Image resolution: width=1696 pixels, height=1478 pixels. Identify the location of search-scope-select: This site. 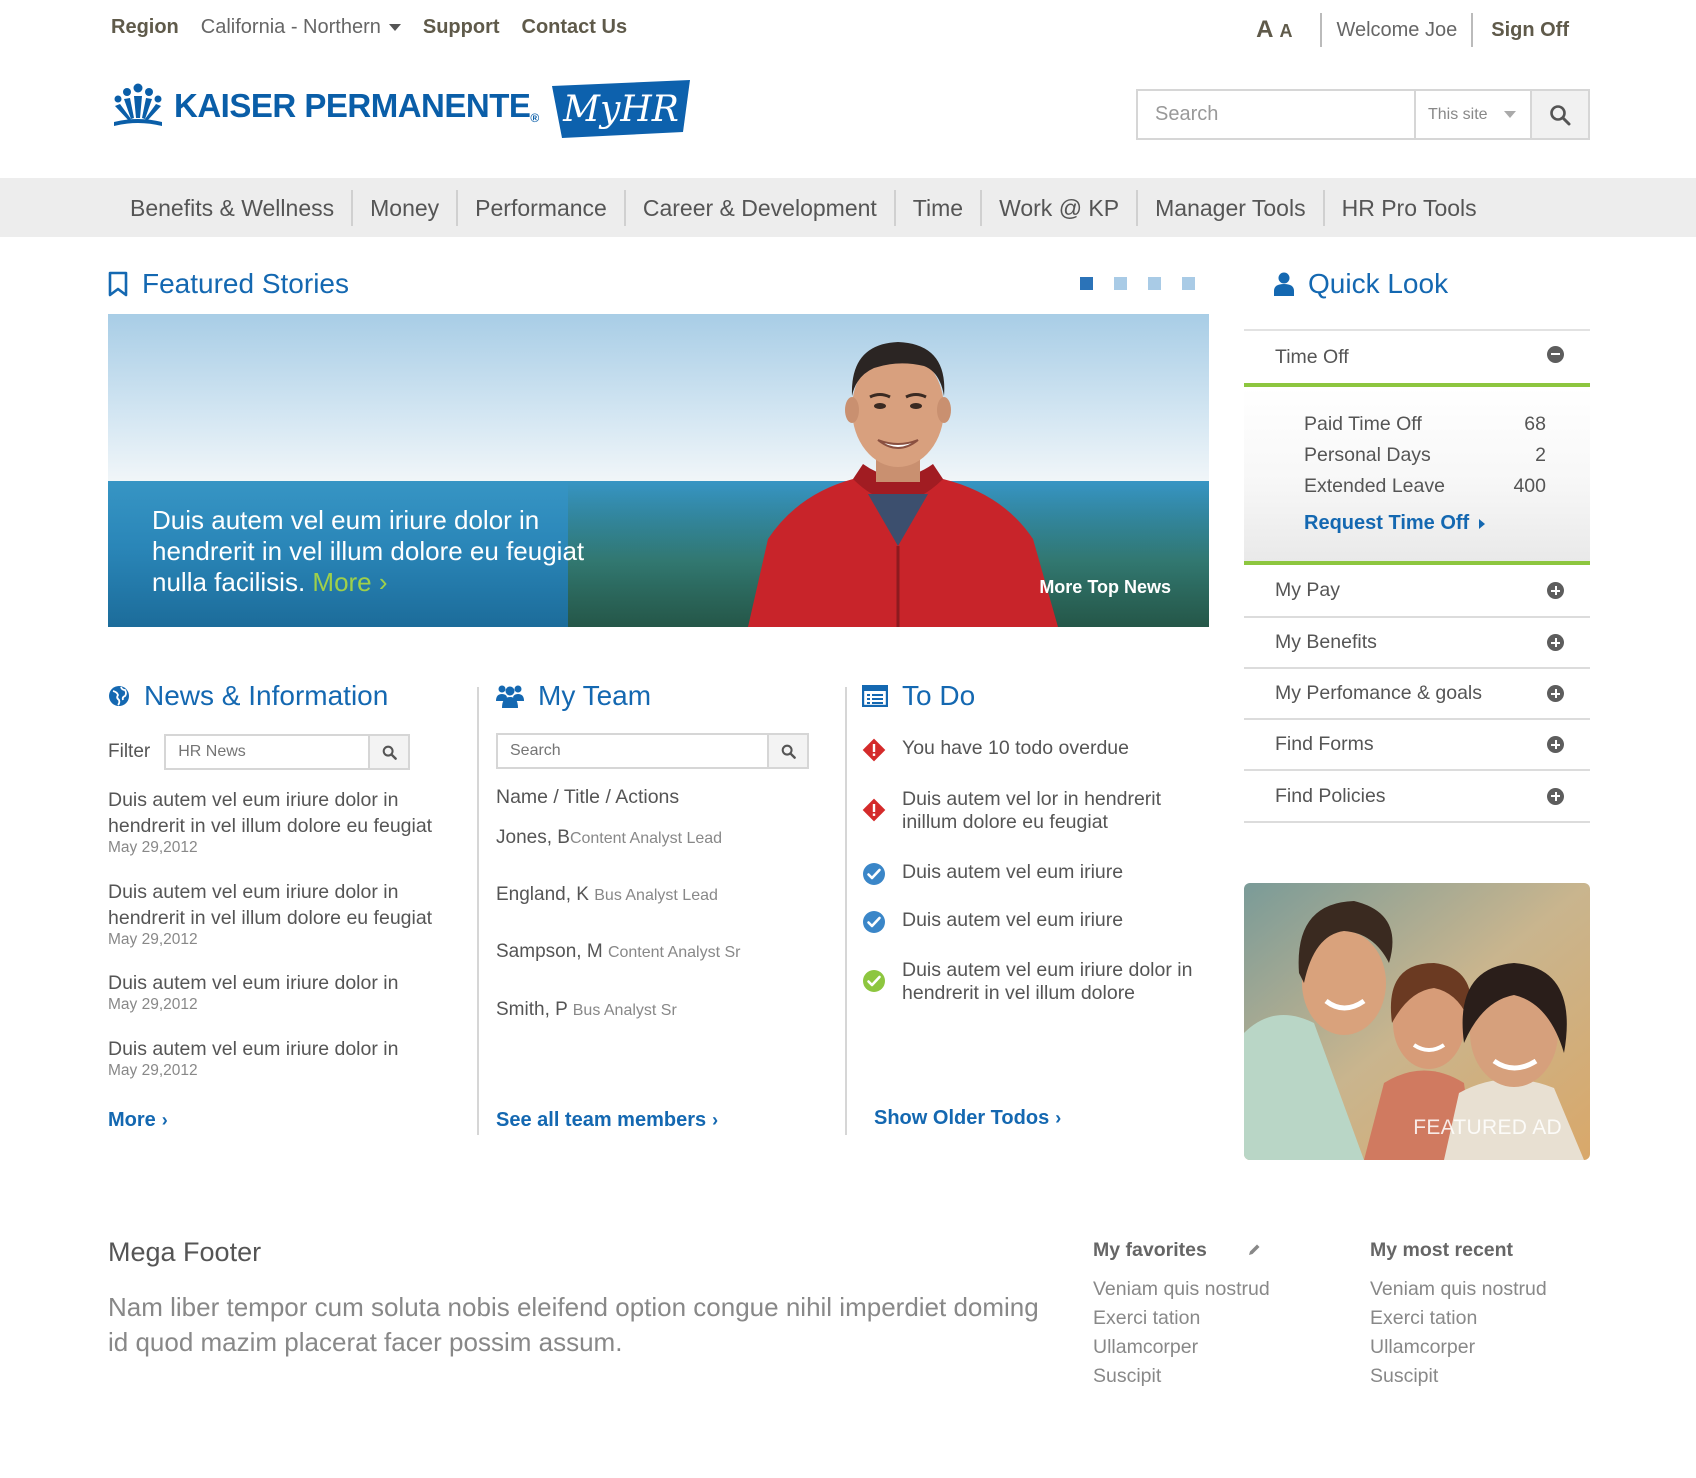
(1472, 114).